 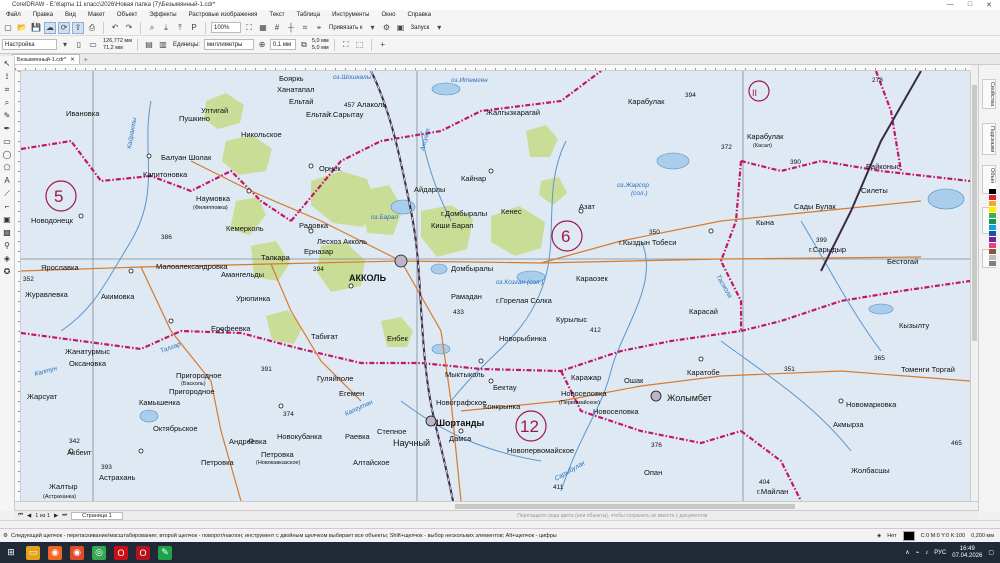 What do you see at coordinates (388, 15) in the screenshot?
I see `menu-window: Окно` at bounding box center [388, 15].